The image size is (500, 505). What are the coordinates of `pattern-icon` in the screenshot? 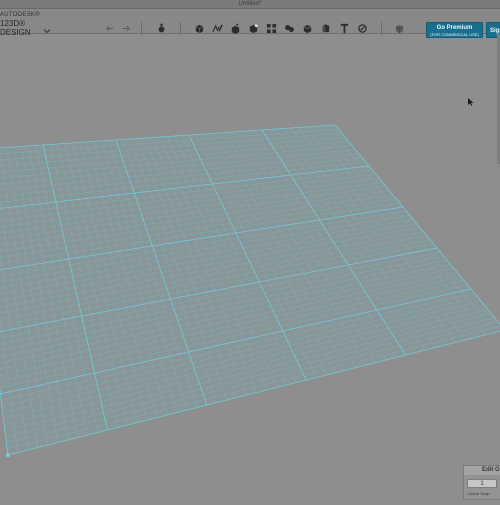 It's located at (271, 28).